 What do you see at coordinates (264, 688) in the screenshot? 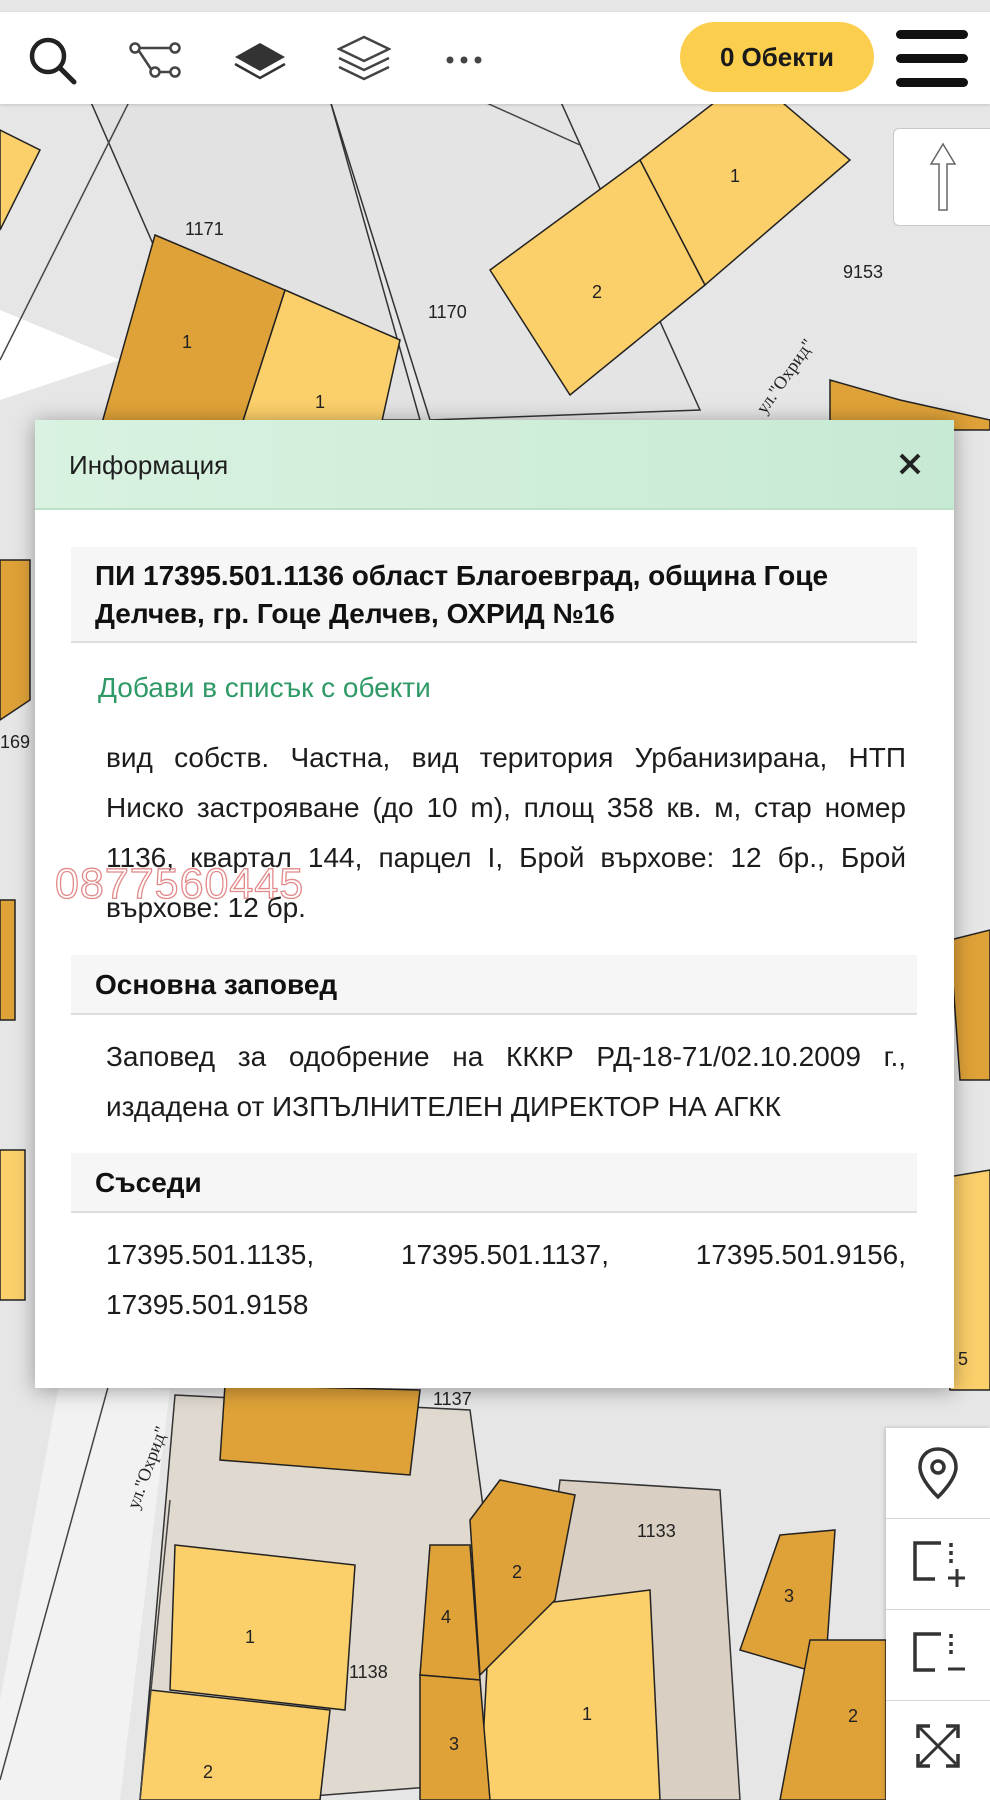
I see `add-to-list-link: Добави в списък с обекти` at bounding box center [264, 688].